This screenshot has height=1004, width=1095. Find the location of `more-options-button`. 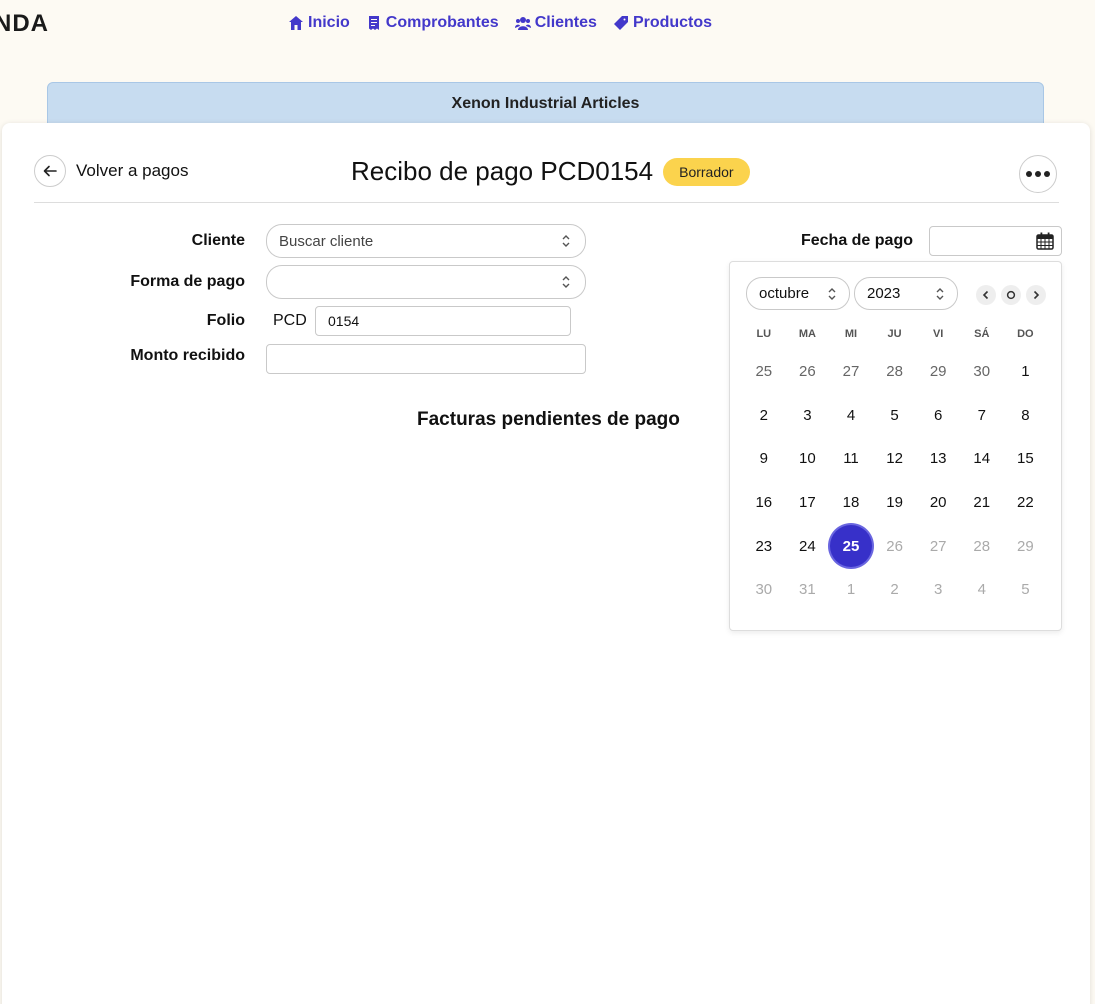

more-options-button is located at coordinates (1038, 174).